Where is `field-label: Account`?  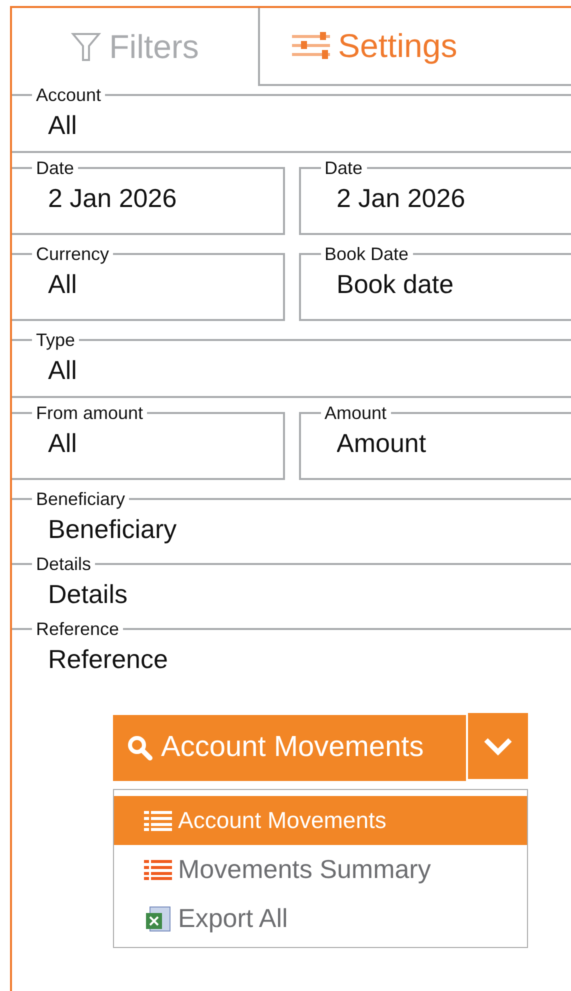 field-label: Account is located at coordinates (68, 95).